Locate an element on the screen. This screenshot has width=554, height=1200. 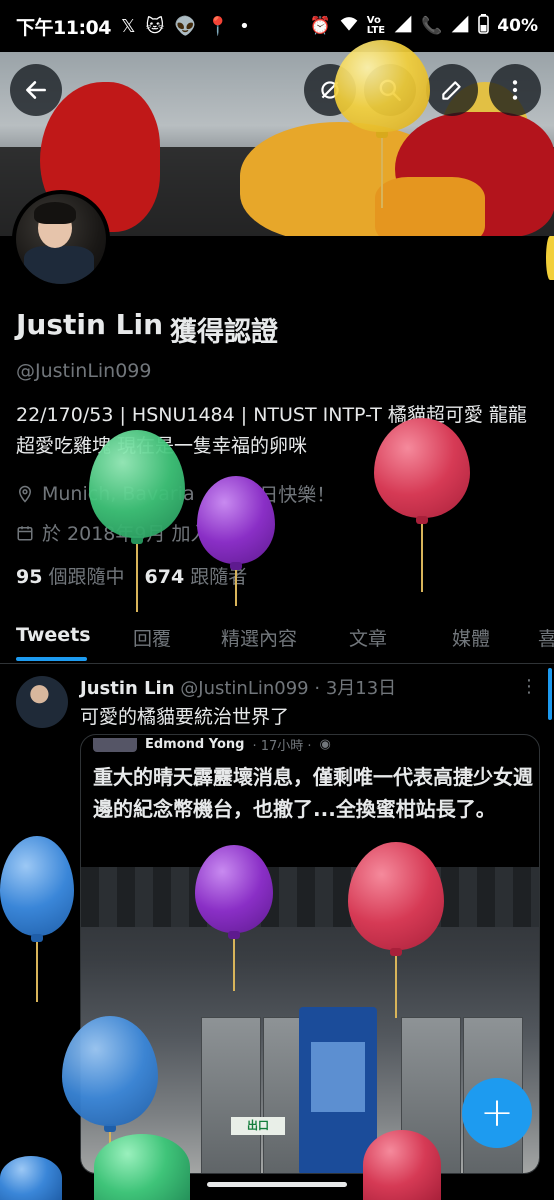
profile-joined: 於 2018年9月 加入 is located at coordinates (126, 534).